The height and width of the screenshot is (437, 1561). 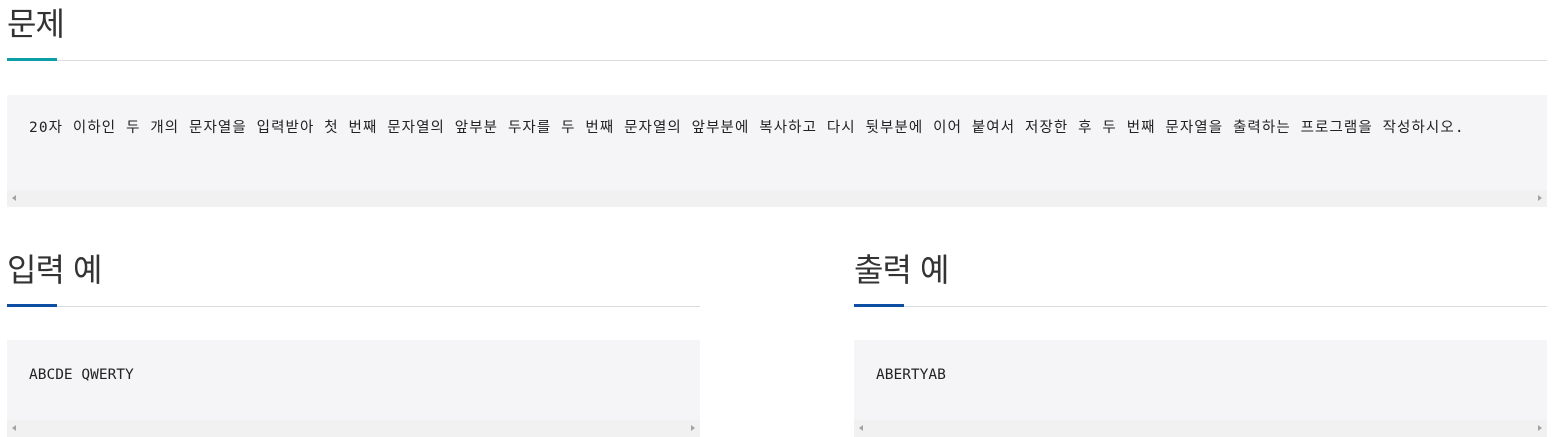 What do you see at coordinates (1200, 388) in the screenshot?
I see `output-example-box: ABERTYAB` at bounding box center [1200, 388].